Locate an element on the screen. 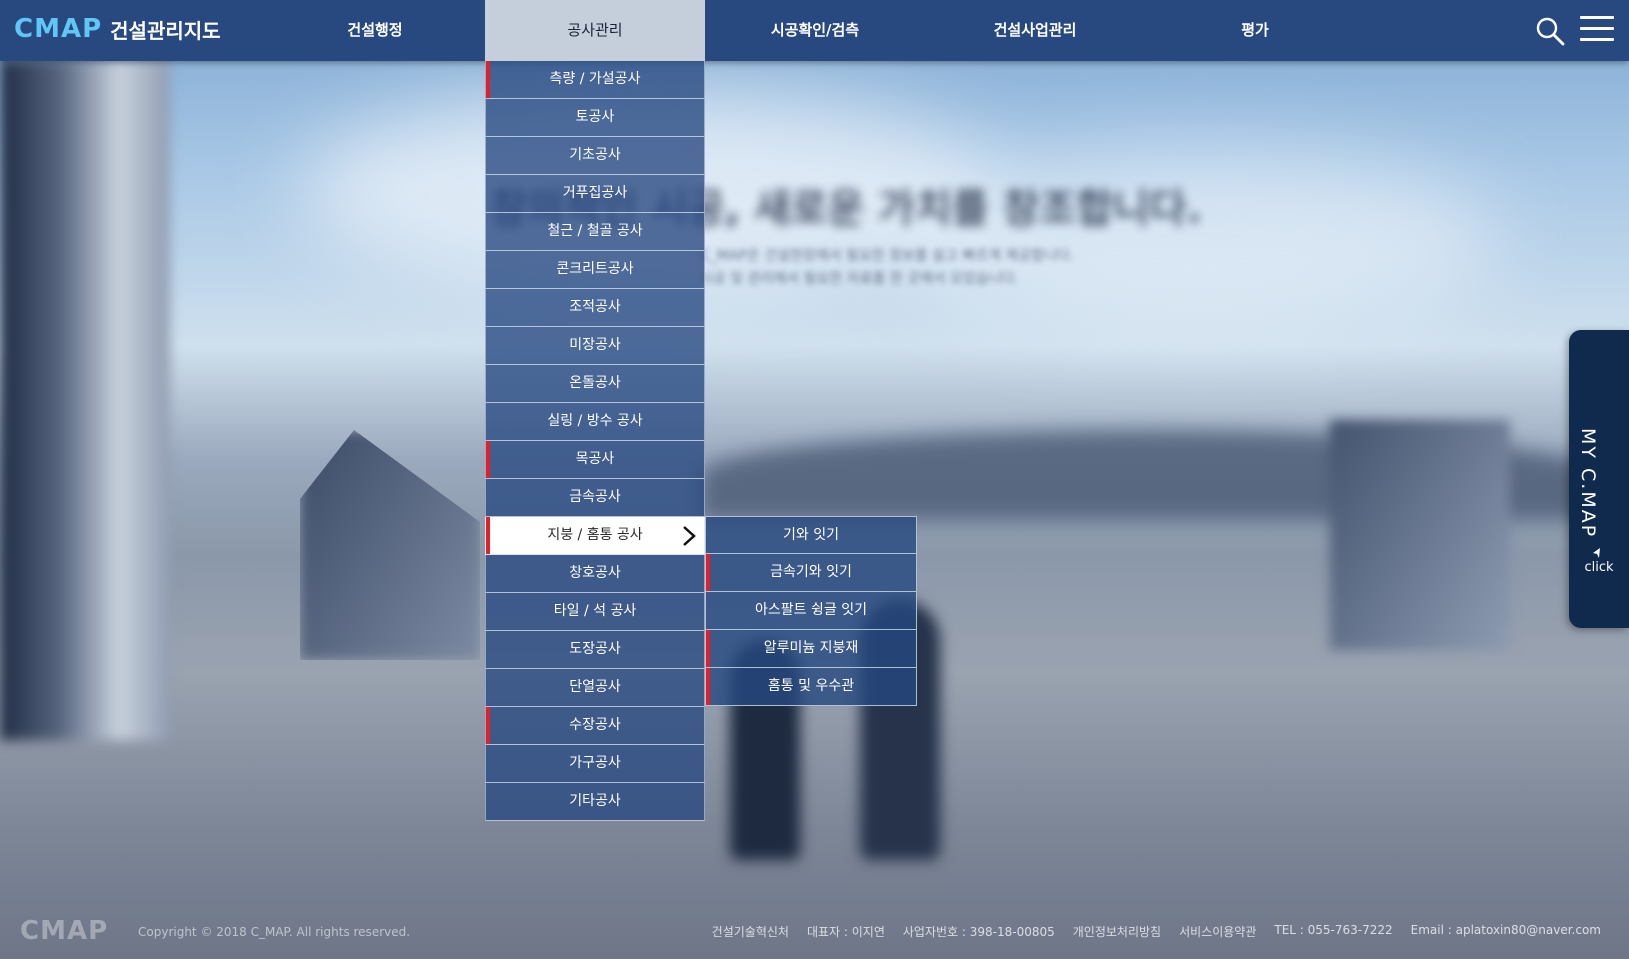  submenu-item-label: 아스팔트 슁글 잇기 is located at coordinates (811, 610).